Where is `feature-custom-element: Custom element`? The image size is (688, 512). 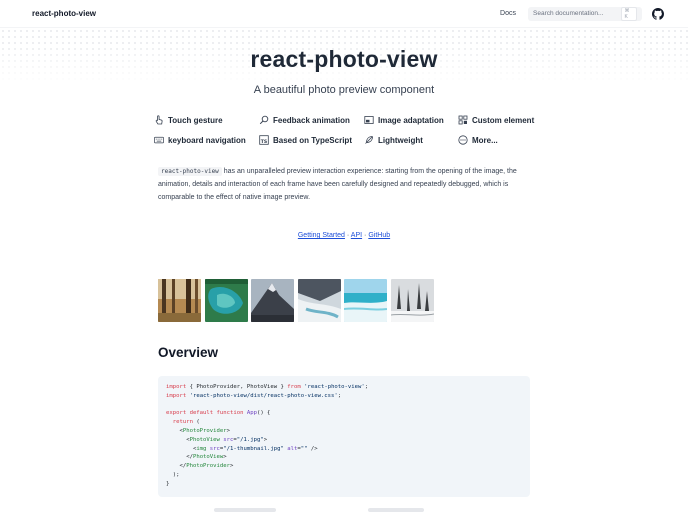
feature-custom-element: Custom element is located at coordinates (506, 120).